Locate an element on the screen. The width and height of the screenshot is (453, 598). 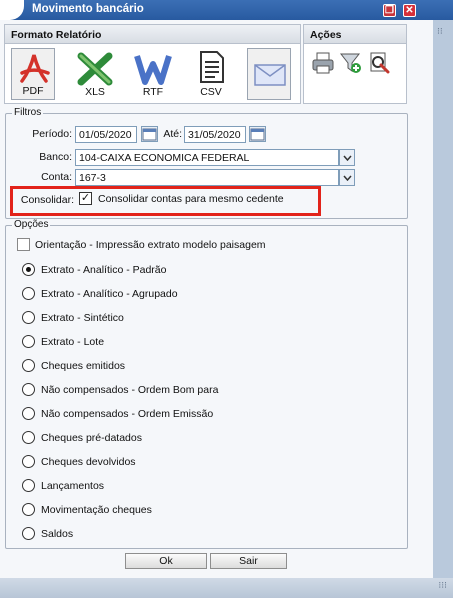
conta-select: 167-3 is located at coordinates (207, 177).